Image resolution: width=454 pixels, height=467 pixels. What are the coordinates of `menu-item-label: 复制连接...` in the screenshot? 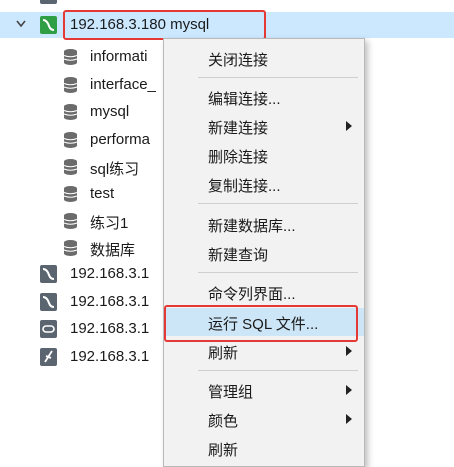 It's located at (244, 186).